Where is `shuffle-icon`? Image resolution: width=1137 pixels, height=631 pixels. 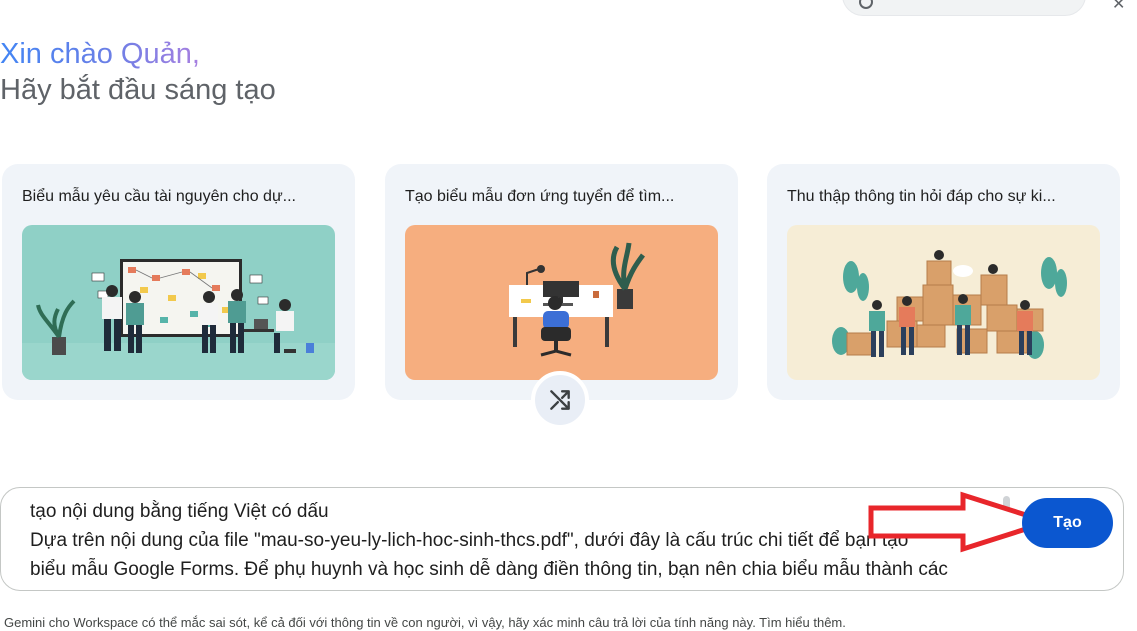
shuffle-icon is located at coordinates (560, 400).